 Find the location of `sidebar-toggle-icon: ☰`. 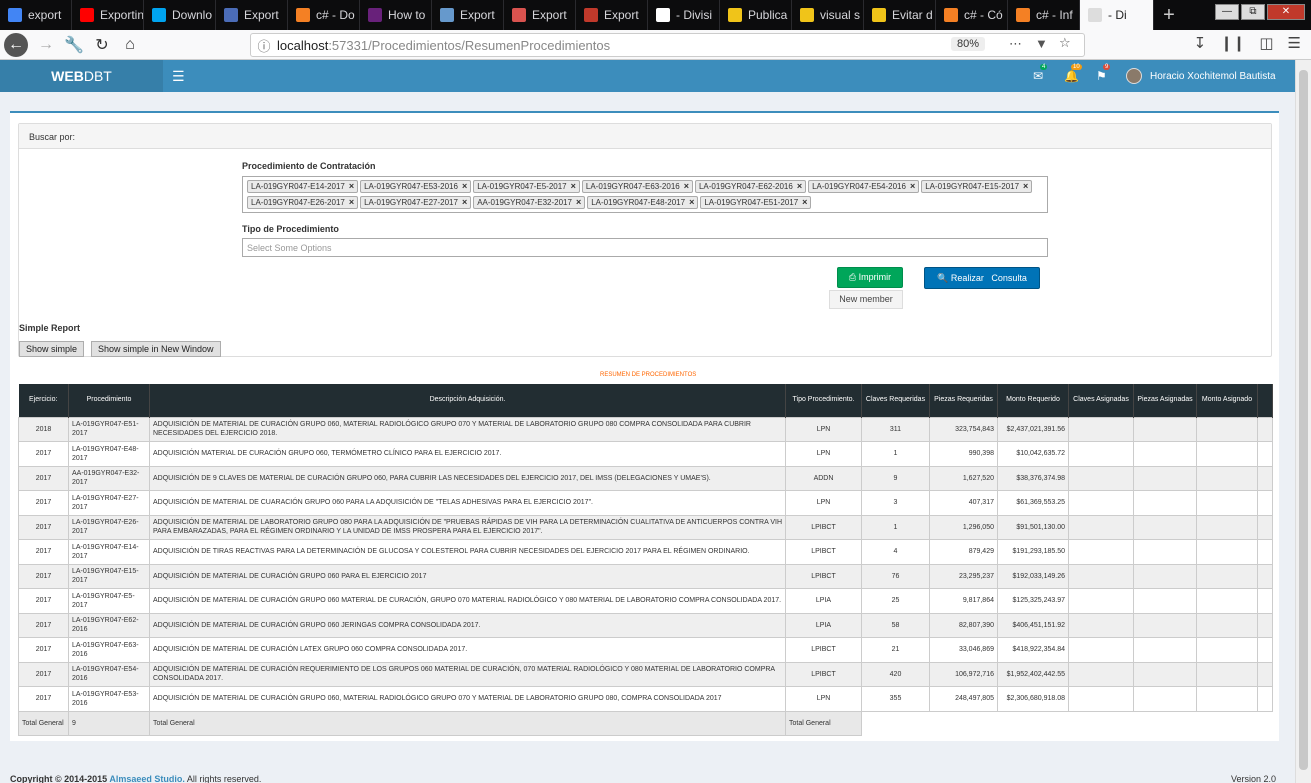

sidebar-toggle-icon: ☰ is located at coordinates (178, 76).